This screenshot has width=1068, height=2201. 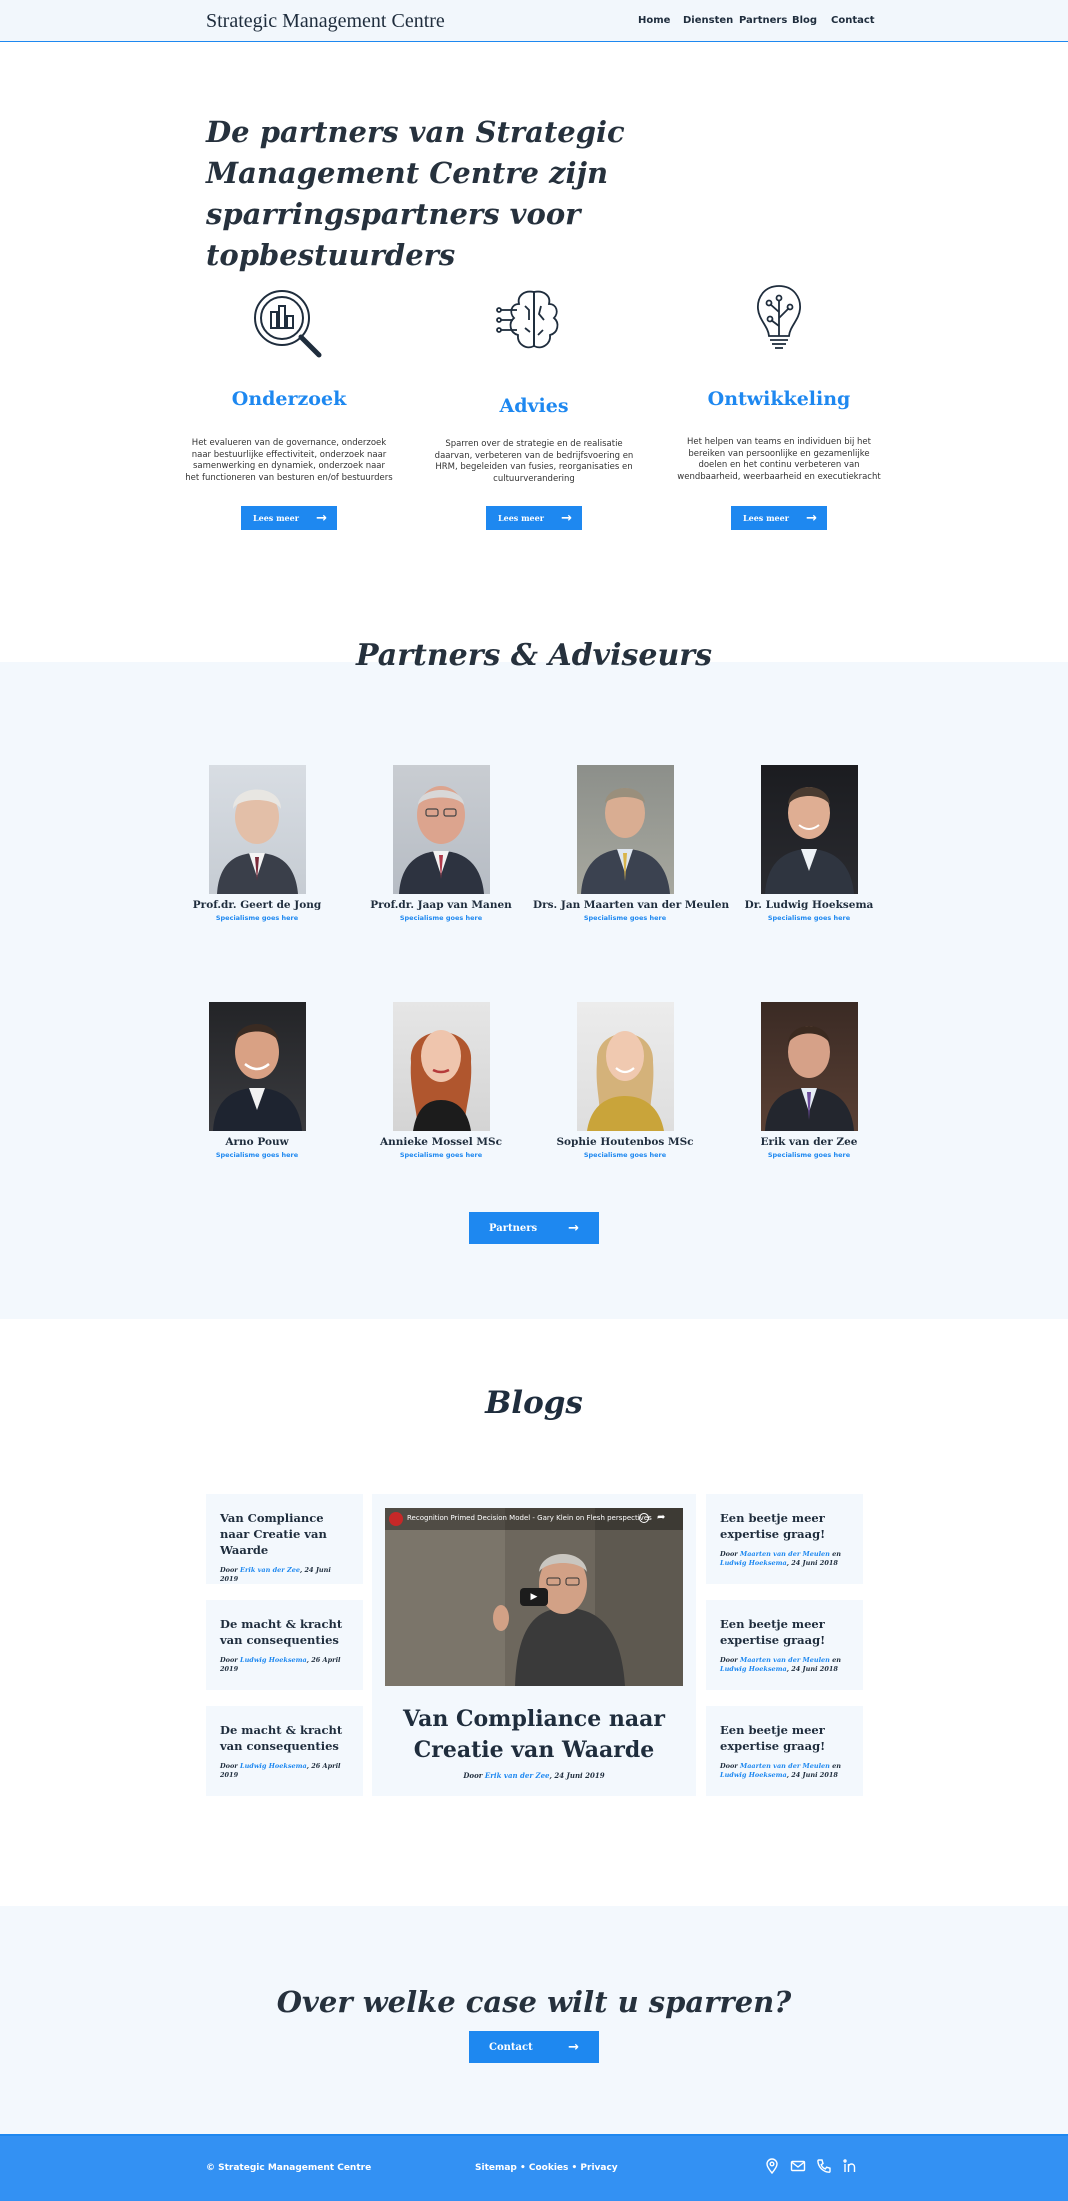 What do you see at coordinates (534, 325) in the screenshot?
I see `brain-circuit-icon` at bounding box center [534, 325].